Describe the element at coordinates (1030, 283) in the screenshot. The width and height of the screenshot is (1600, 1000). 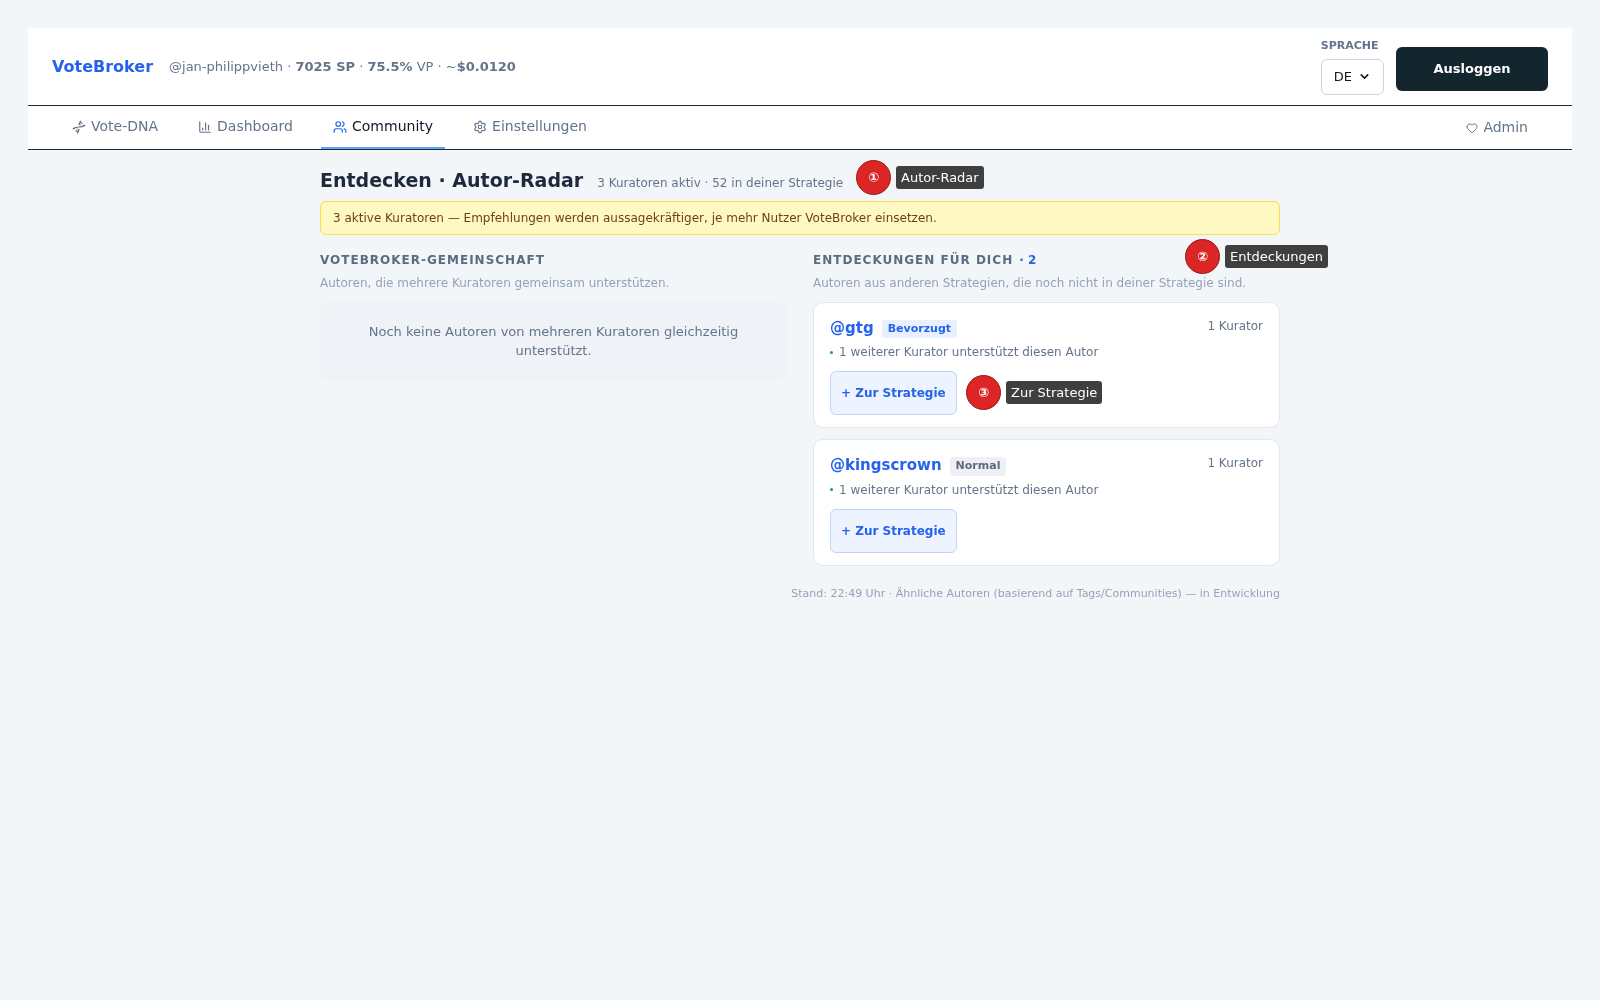
I see `section-description: Autoren aus anderen Strategien, die noch nicht in deiner Strategie sind.` at that location.